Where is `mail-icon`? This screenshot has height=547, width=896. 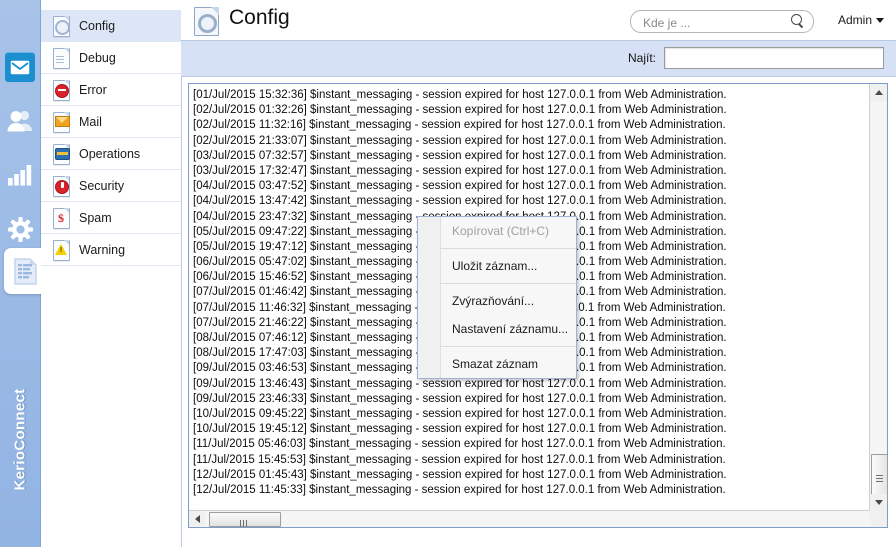 mail-icon is located at coordinates (20, 67).